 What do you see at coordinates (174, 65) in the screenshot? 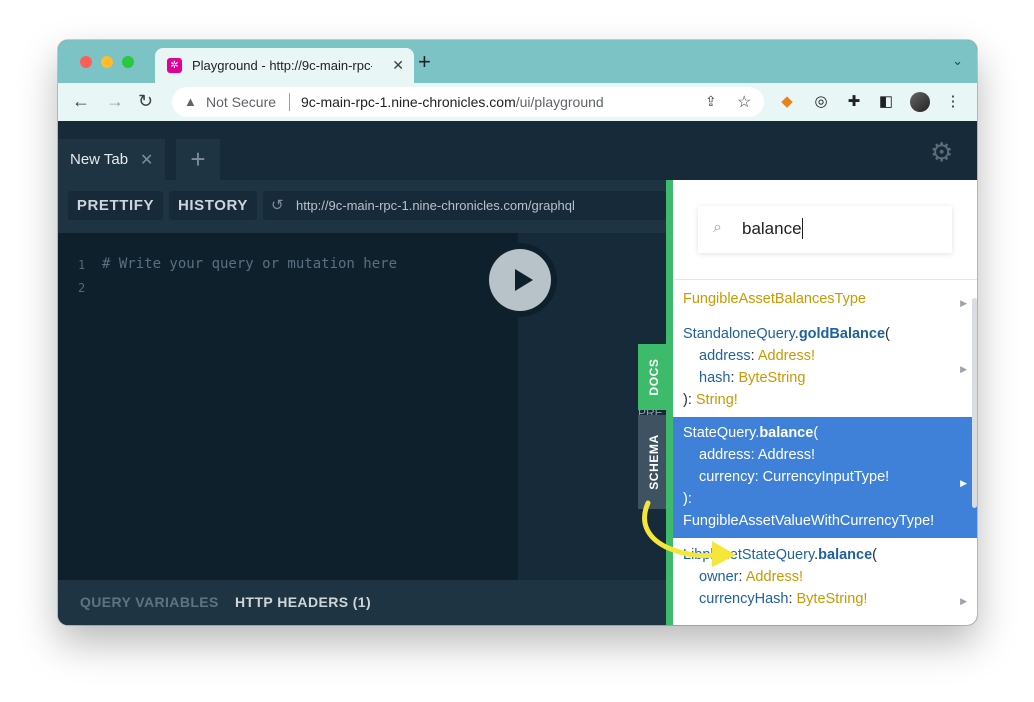
I see `graphql-favicon-icon: ✲` at bounding box center [174, 65].